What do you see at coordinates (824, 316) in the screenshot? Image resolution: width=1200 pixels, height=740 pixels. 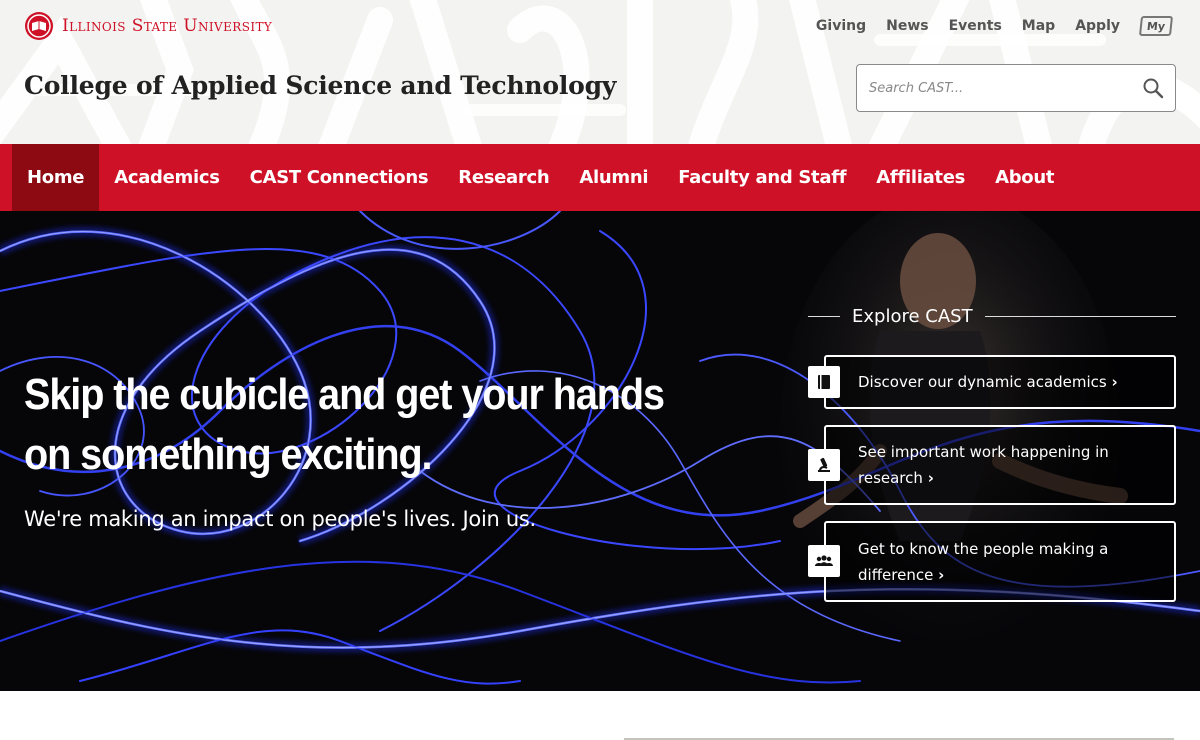 I see `explore-divider-left` at bounding box center [824, 316].